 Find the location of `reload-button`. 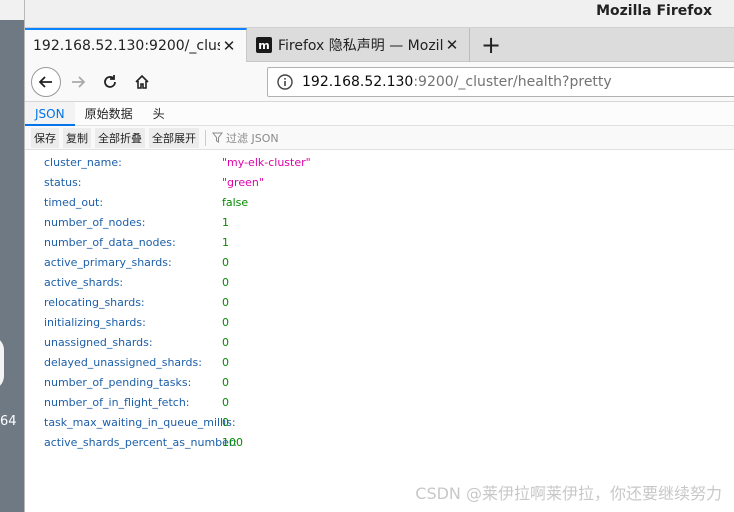

reload-button is located at coordinates (110, 82).